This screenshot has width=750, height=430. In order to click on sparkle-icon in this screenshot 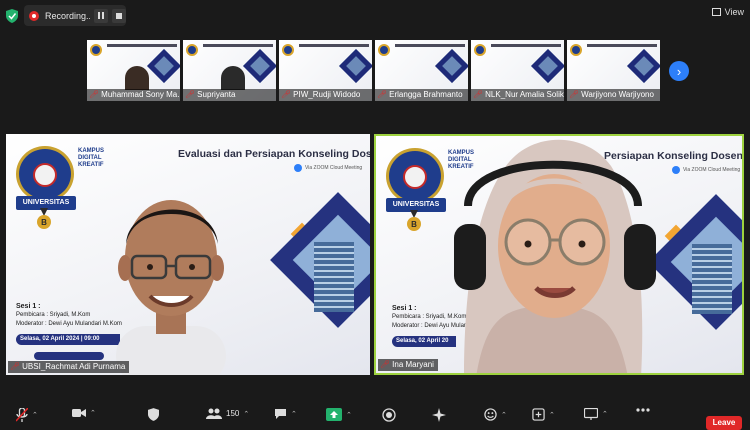, I will do `click(439, 415)`.